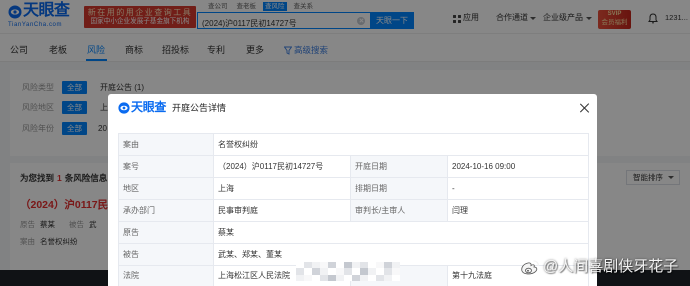  Describe the element at coordinates (124, 108) in the screenshot. I see `tianyancha-logo-icon` at that location.